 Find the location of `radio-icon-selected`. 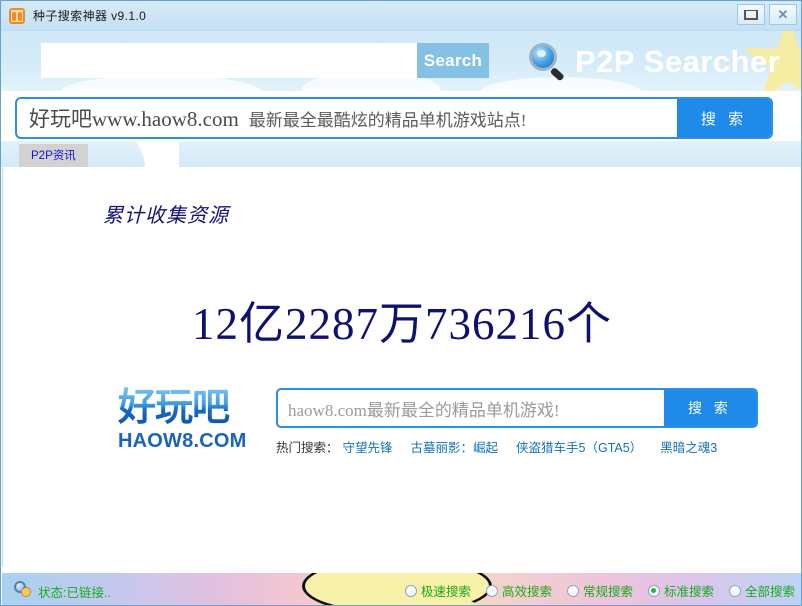

radio-icon-selected is located at coordinates (653, 590).